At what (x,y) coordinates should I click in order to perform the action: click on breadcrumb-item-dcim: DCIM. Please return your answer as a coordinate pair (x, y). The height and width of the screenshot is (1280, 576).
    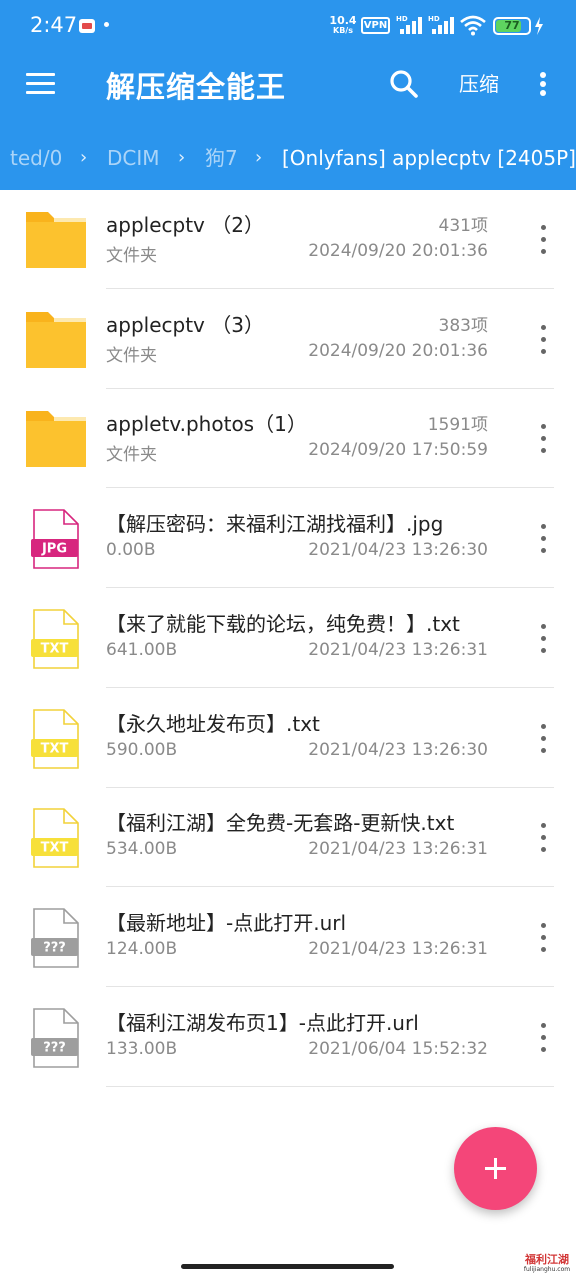
    Looking at the image, I should click on (133, 158).